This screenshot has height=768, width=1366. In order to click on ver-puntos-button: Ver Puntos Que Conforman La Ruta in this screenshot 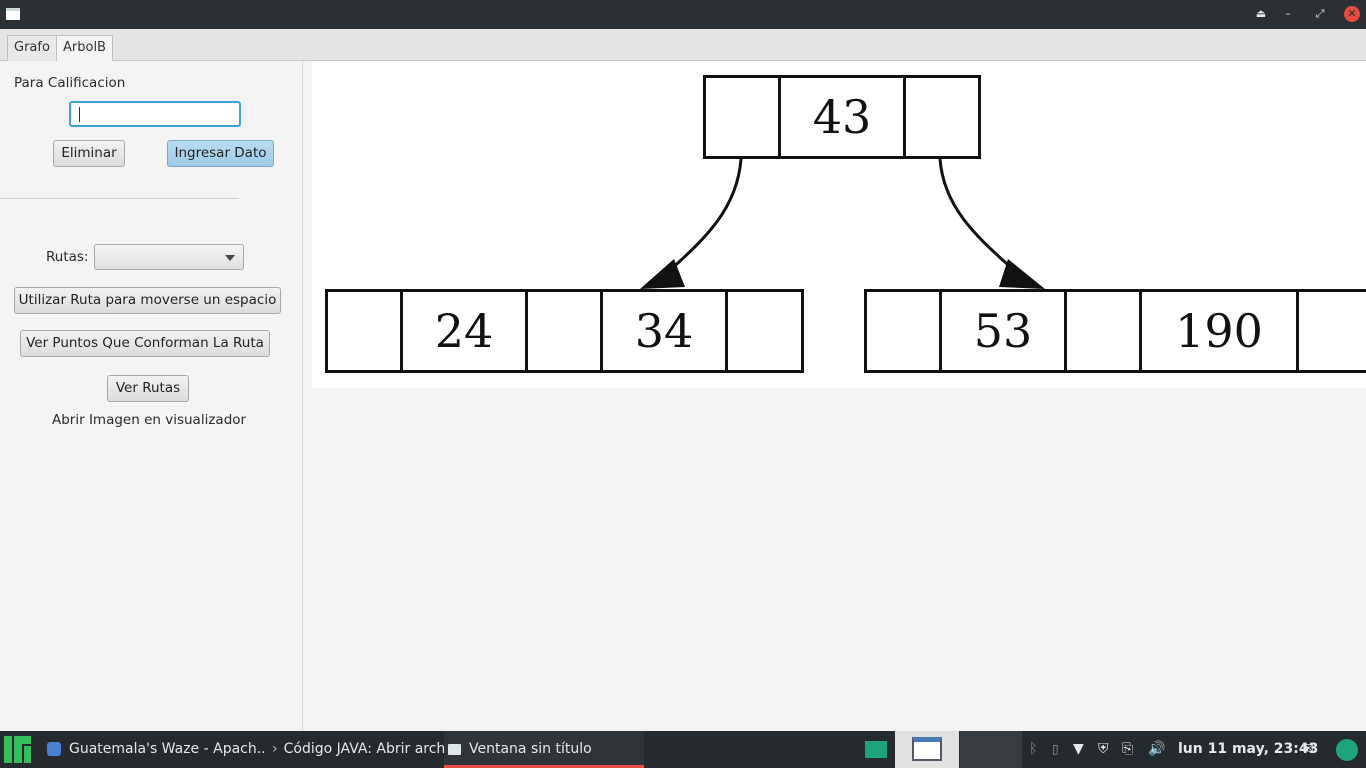, I will do `click(145, 343)`.